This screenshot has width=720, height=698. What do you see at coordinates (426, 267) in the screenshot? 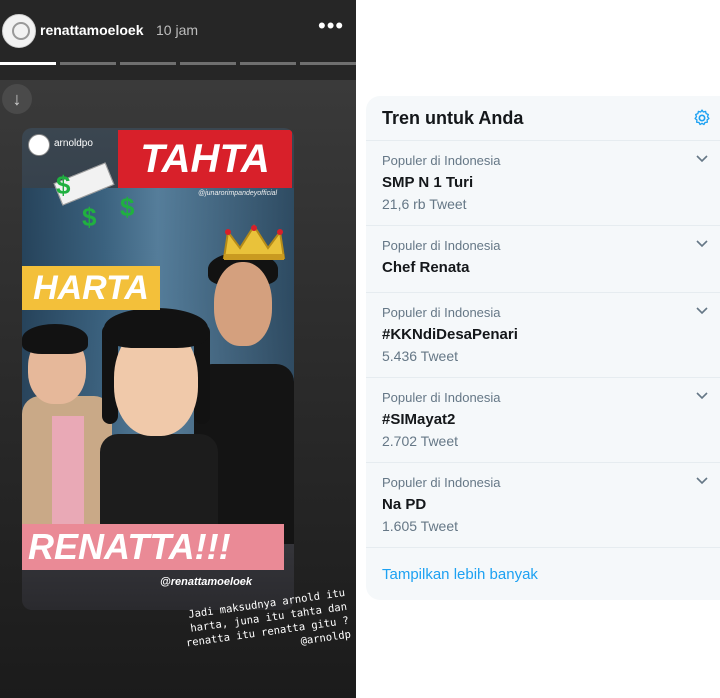
I see `trend-name: Chef Renata` at bounding box center [426, 267].